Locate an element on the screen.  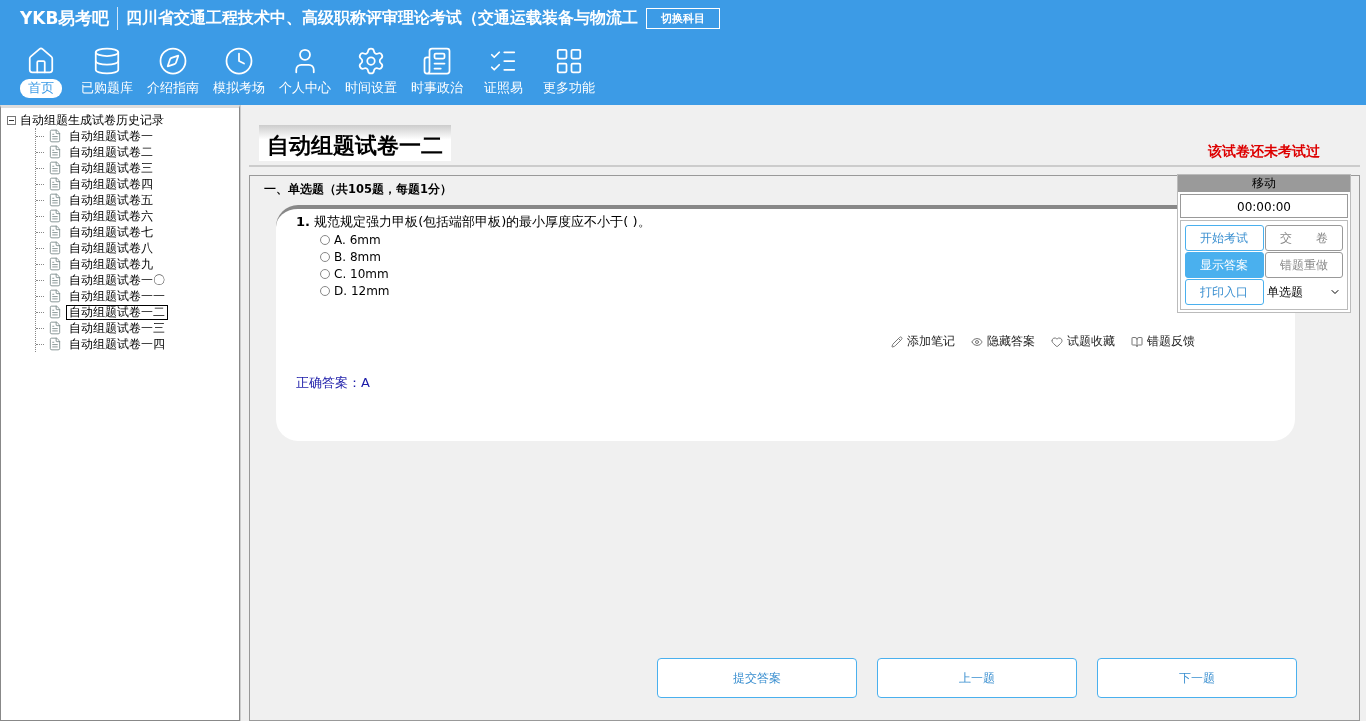
question-action: 添加笔记 is located at coordinates (923, 341).